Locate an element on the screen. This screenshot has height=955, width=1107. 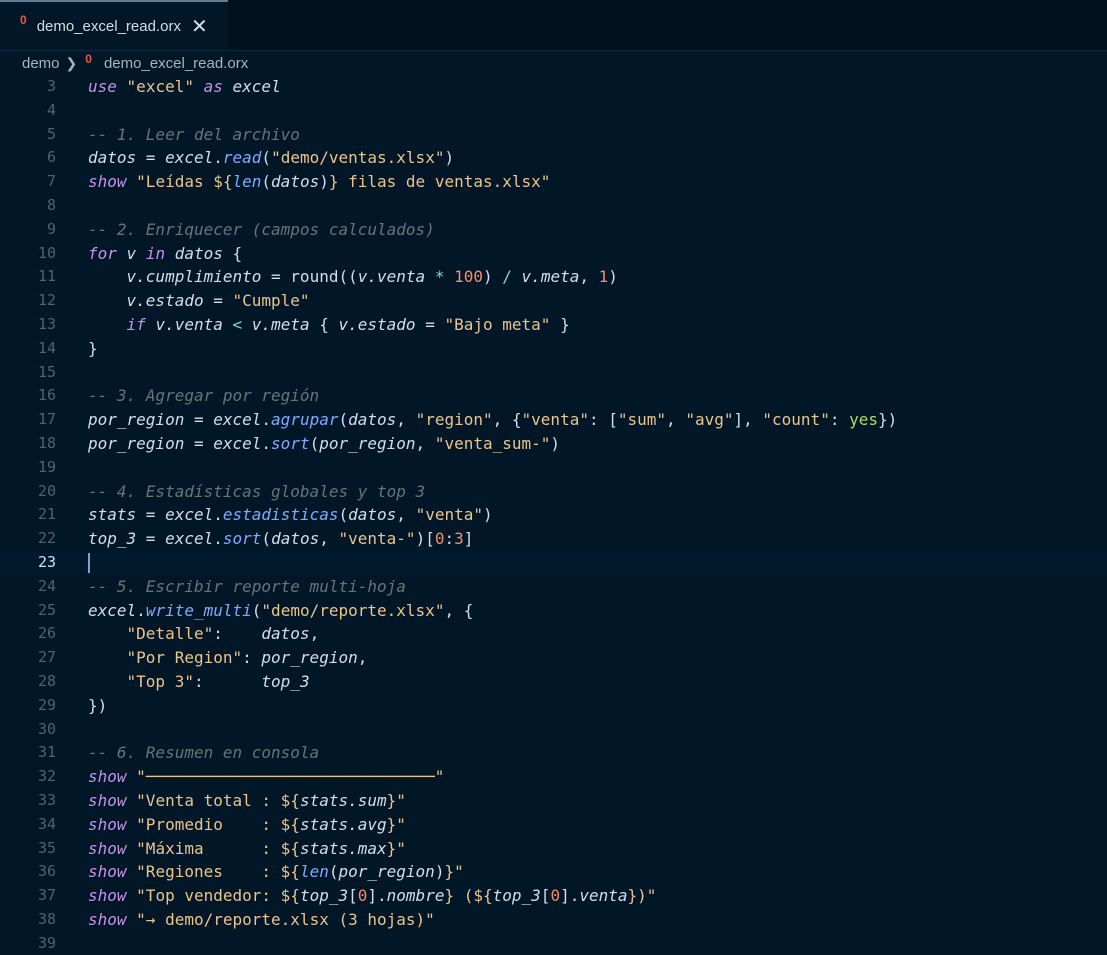
line-number: 33 is located at coordinates (46, 799).